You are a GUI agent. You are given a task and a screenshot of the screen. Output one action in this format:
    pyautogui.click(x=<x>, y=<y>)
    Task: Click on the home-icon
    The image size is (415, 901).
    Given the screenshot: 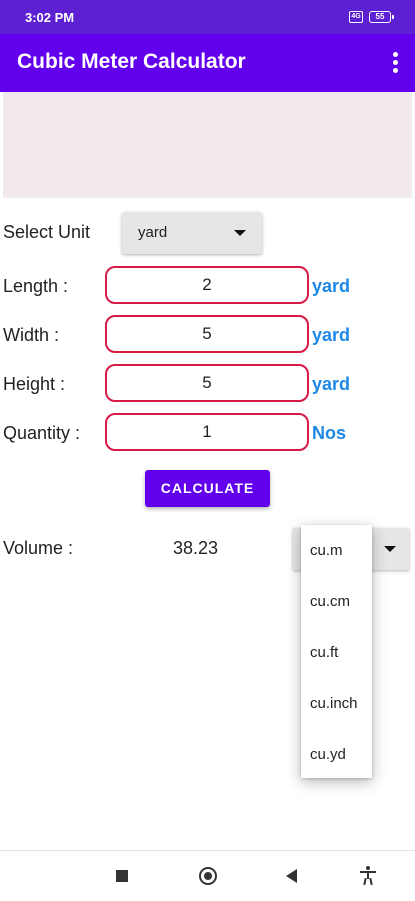 What is the action you would take?
    pyautogui.click(x=208, y=876)
    